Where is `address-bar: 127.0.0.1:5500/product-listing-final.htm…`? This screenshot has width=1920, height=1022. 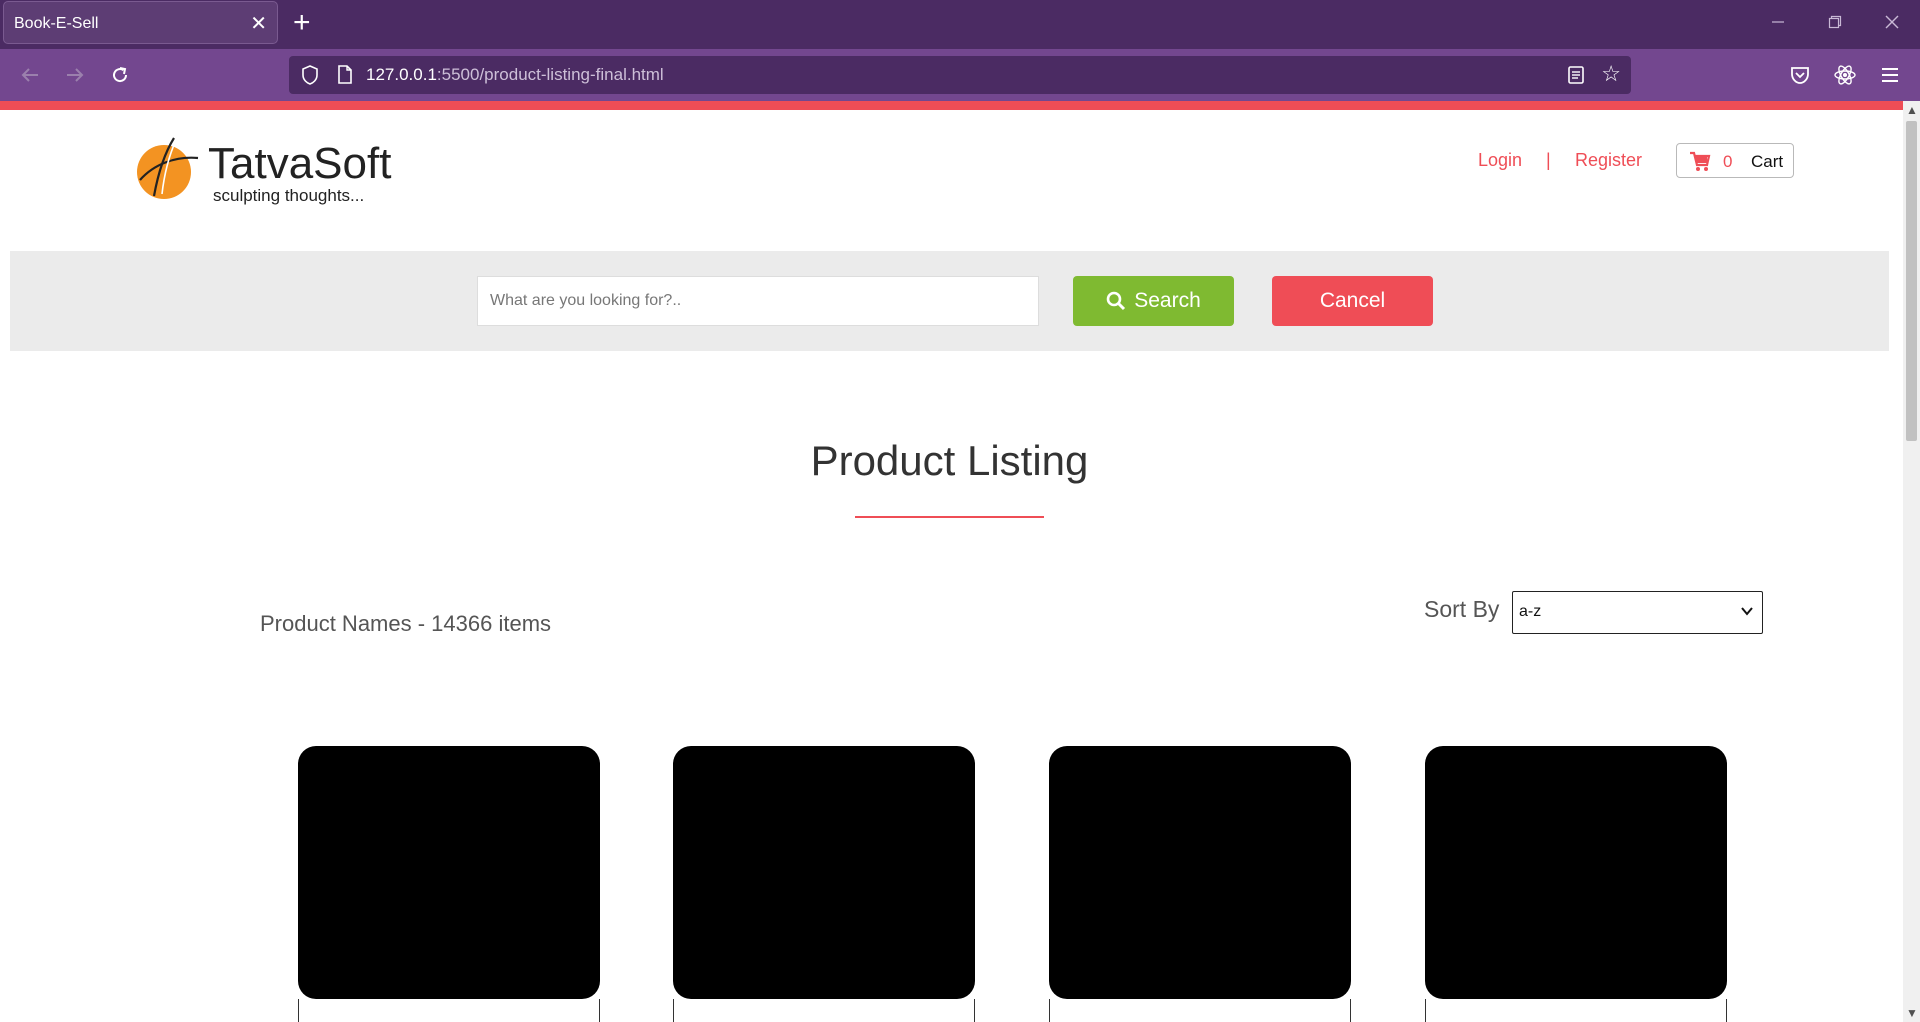 address-bar: 127.0.0.1:5500/product-listing-final.htm… is located at coordinates (960, 75).